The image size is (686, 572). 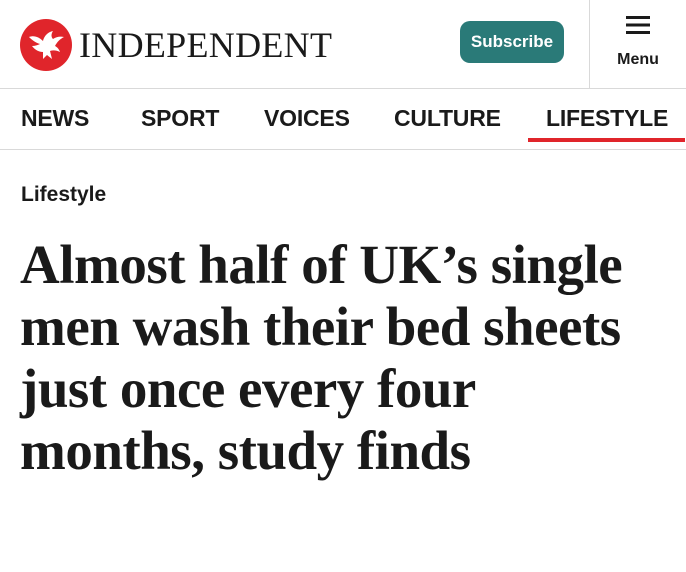 What do you see at coordinates (63, 195) in the screenshot?
I see `article-section-link: Lifestyle` at bounding box center [63, 195].